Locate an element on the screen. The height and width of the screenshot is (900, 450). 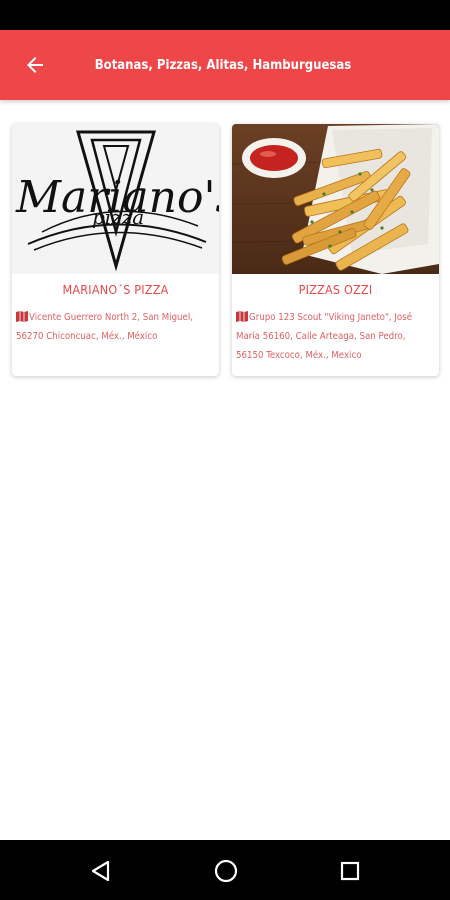
square-recents-icon is located at coordinates (350, 871).